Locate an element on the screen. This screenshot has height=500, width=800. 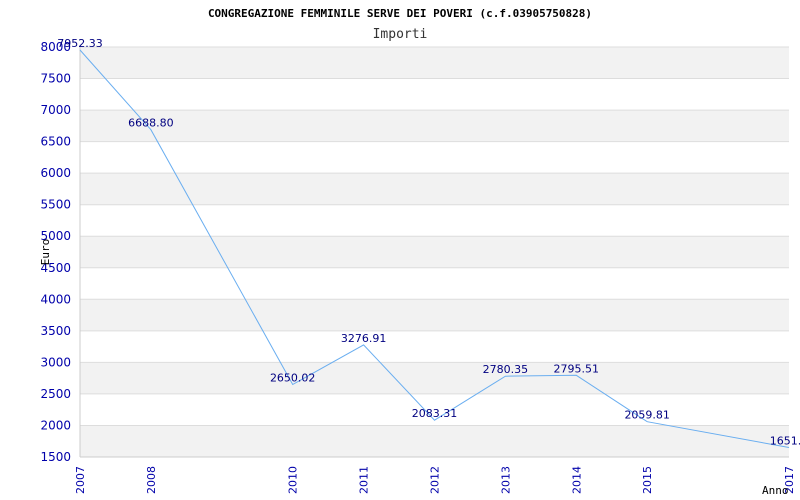
data-label: 2650.02 is located at coordinates (293, 377).